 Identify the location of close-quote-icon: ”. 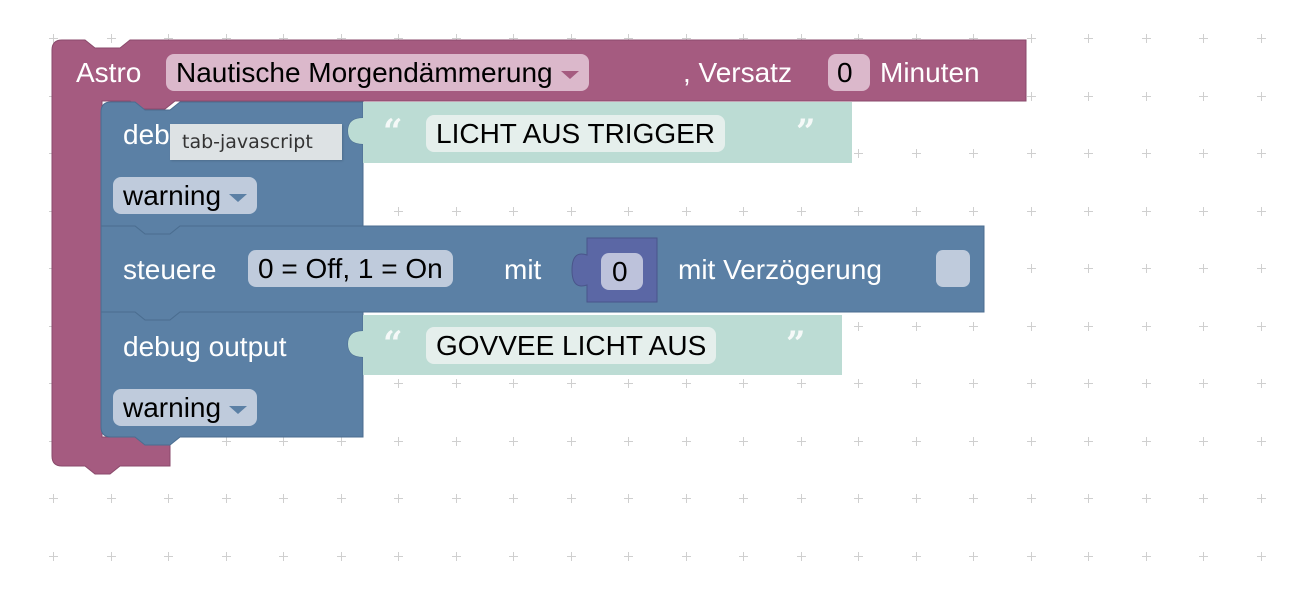
(796, 344).